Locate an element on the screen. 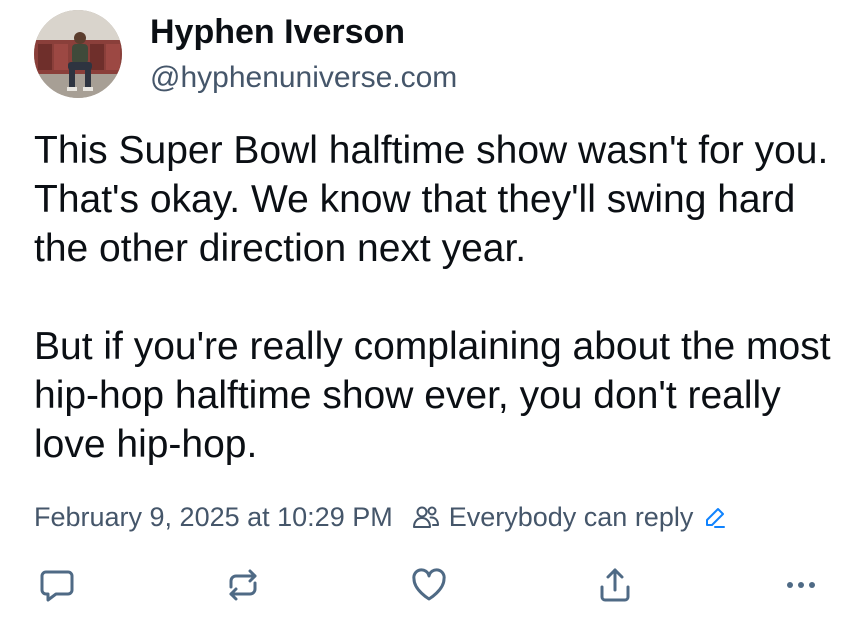  edit-icon is located at coordinates (715, 517).